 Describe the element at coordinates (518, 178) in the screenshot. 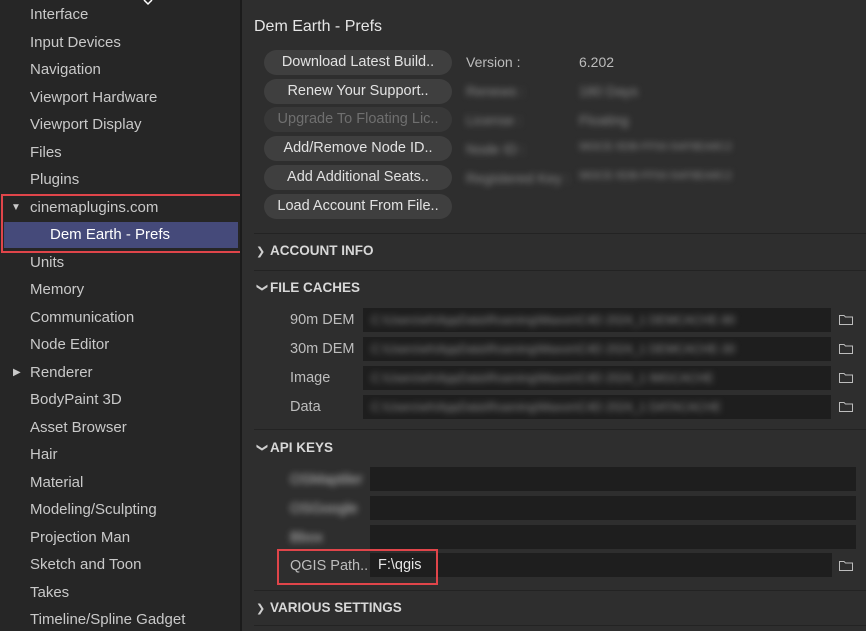

I see `registered-key-label: Registered Key :` at that location.